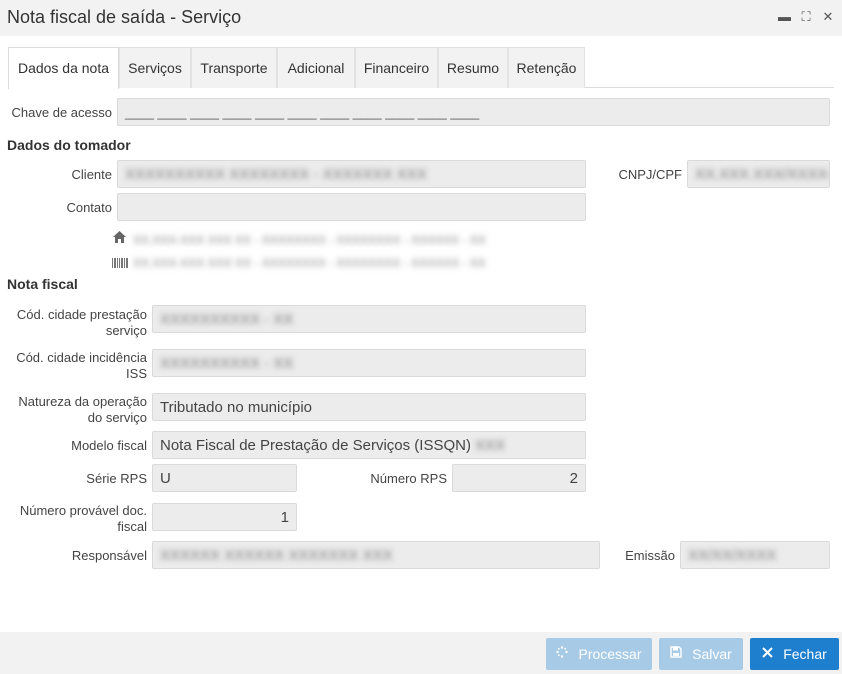 This screenshot has width=842, height=674. What do you see at coordinates (227, 319) in the screenshot?
I see `city-service-value: XXXXXXXXXX - XX` at bounding box center [227, 319].